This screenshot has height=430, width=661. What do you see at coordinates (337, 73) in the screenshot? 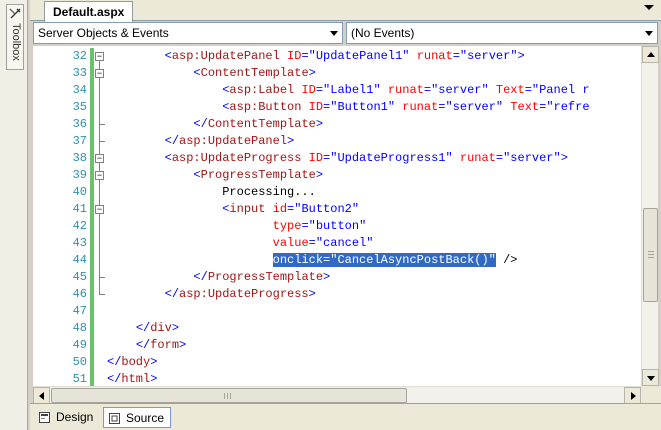
I see `code-line: 33− <ContentTemplate>` at bounding box center [337, 73].